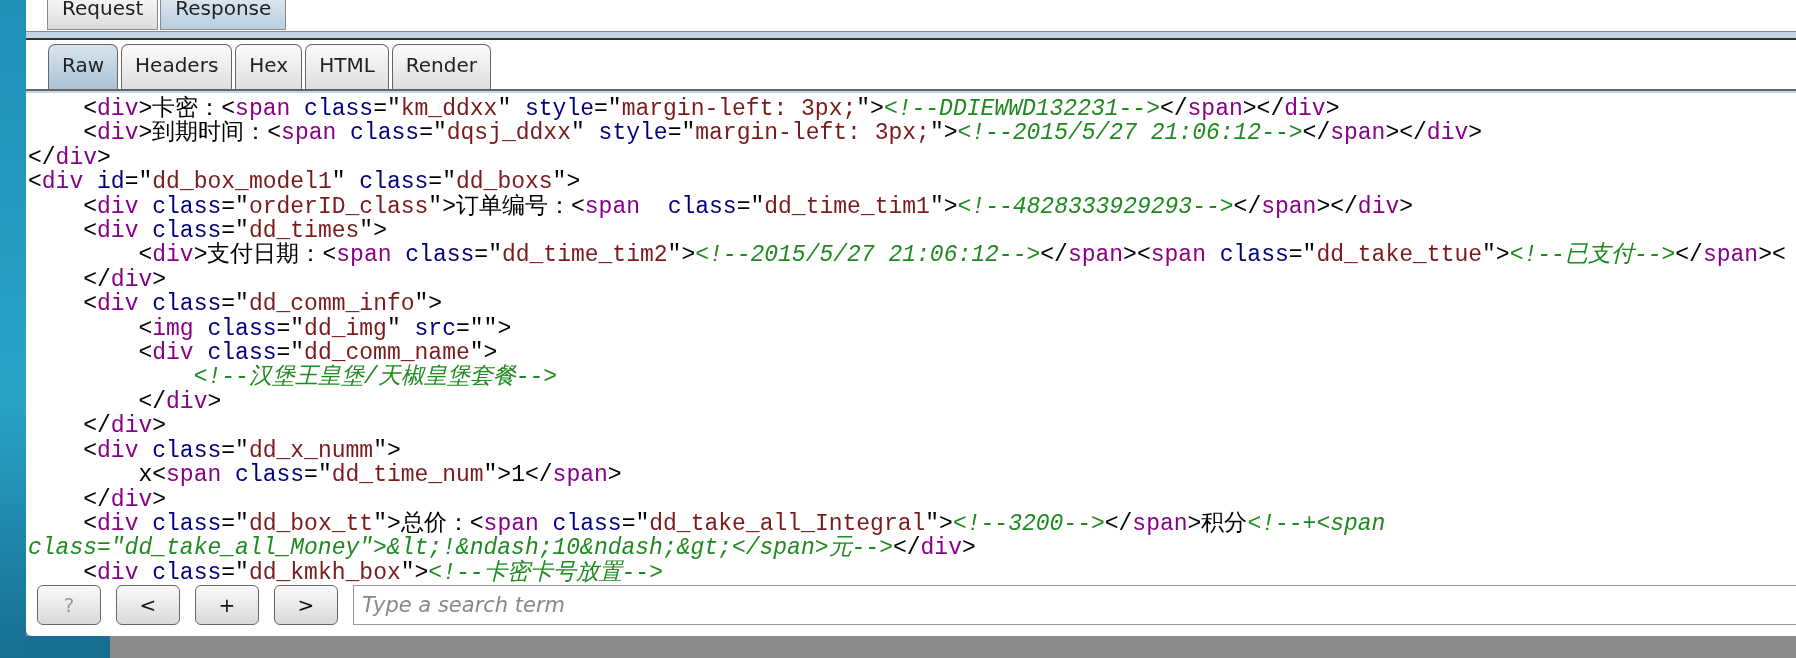 The width and height of the screenshot is (1796, 658). I want to click on code-line: class="dd_take_all_Money">&lt;!&ndash;10&ndash;&gt;</span>元--></div>, so click(502, 548).